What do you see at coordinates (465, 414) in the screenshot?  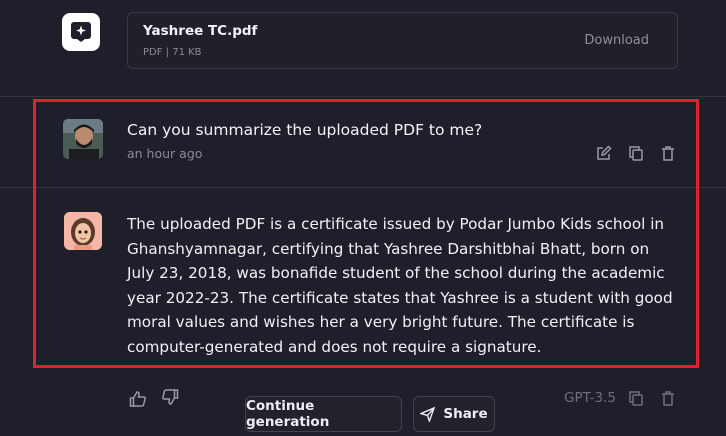 I see `share-label: Share` at bounding box center [465, 414].